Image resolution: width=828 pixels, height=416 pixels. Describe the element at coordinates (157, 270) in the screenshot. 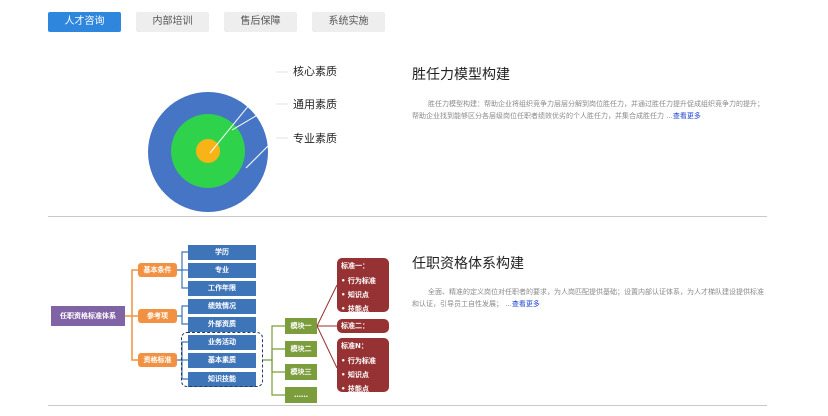

I see `category-basic-conditions: 基本条件` at that location.